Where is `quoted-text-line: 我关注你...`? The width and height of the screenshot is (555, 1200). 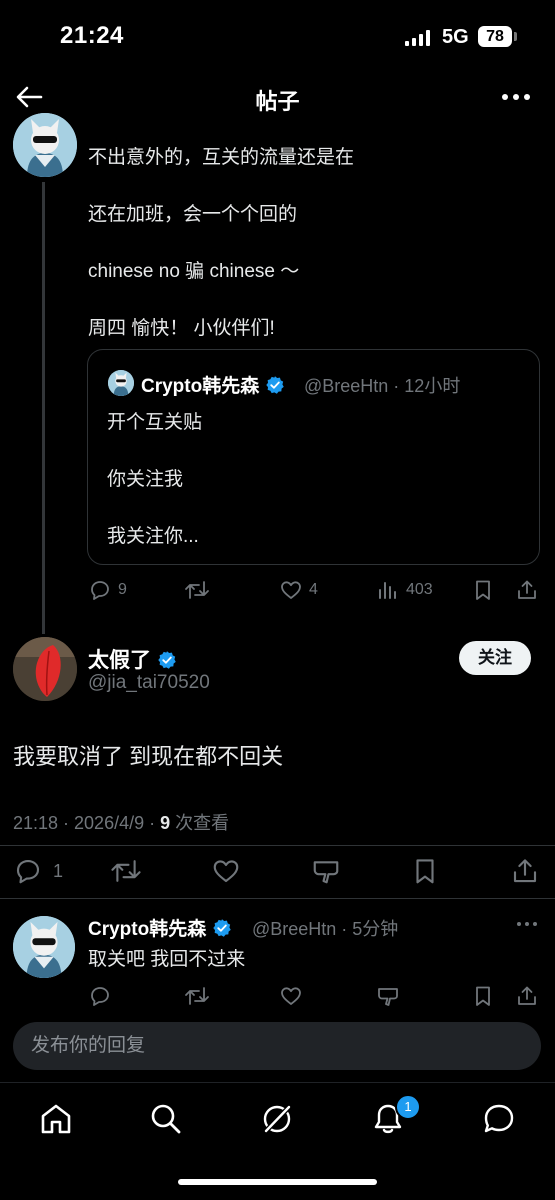 quoted-text-line: 我关注你... is located at coordinates (153, 536).